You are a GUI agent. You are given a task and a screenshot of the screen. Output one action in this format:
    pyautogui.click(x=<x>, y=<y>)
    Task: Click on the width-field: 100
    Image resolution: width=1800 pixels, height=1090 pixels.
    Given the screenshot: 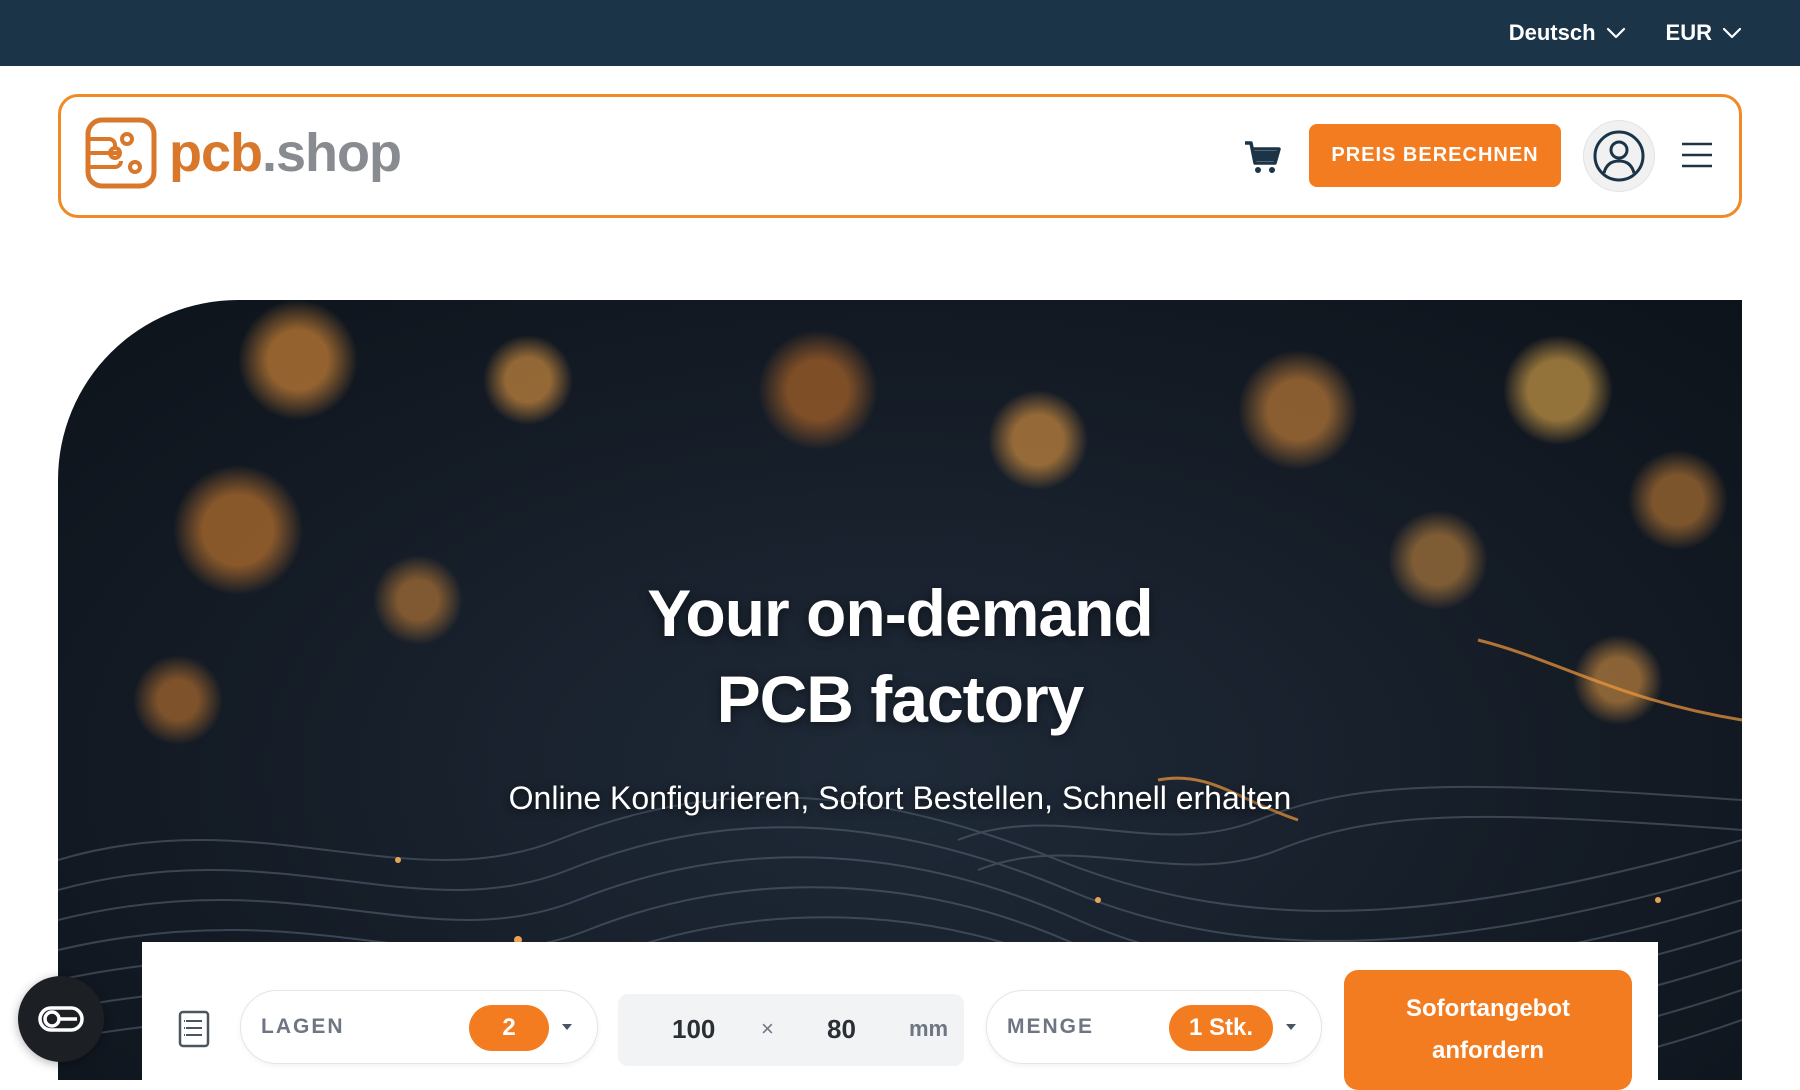 What is the action you would take?
    pyautogui.click(x=693, y=1029)
    